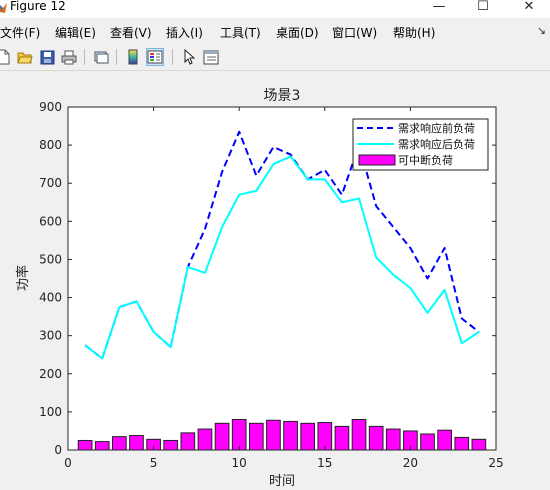 This screenshot has width=550, height=490. I want to click on x-axis-label: 时间, so click(282, 480).